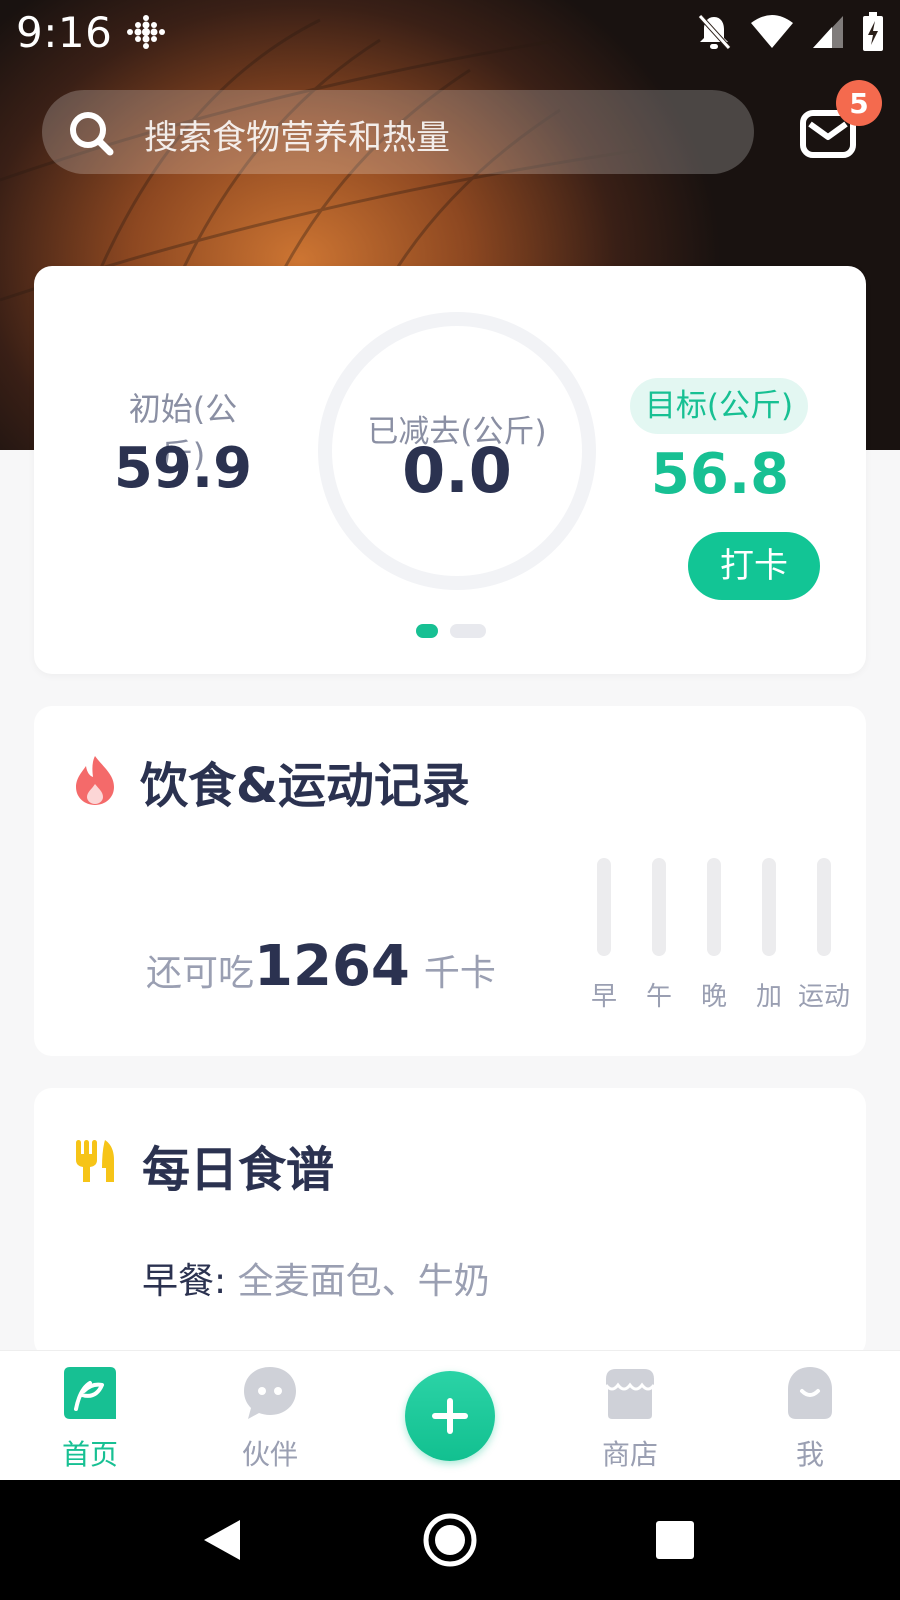 Image resolution: width=900 pixels, height=1600 pixels. I want to click on lost-weight-value: 0.0, so click(457, 470).